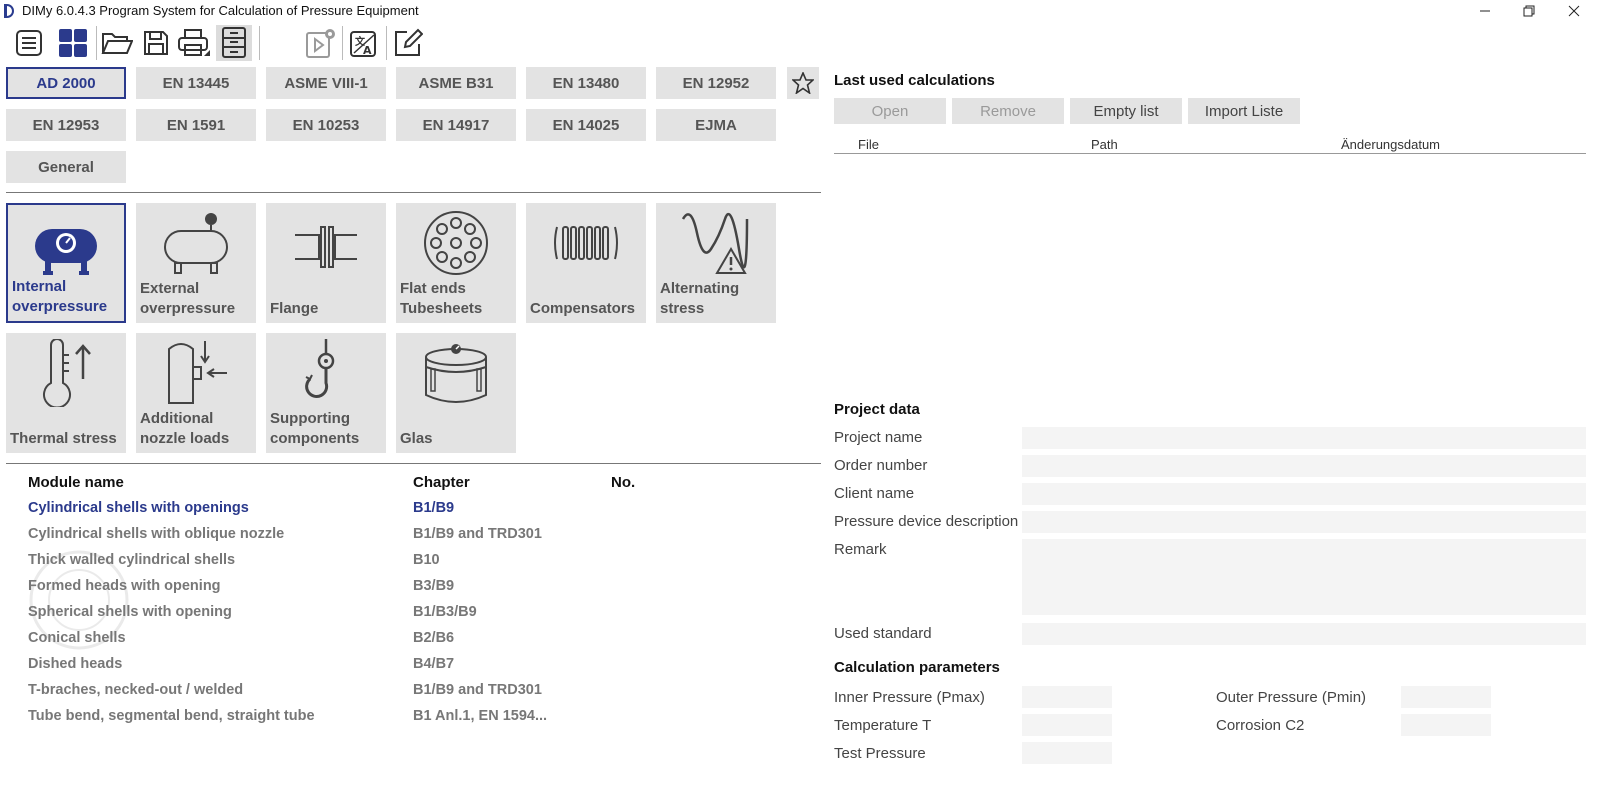 The width and height of the screenshot is (1599, 812). Describe the element at coordinates (234, 43) in the screenshot. I see `archive-button` at that location.